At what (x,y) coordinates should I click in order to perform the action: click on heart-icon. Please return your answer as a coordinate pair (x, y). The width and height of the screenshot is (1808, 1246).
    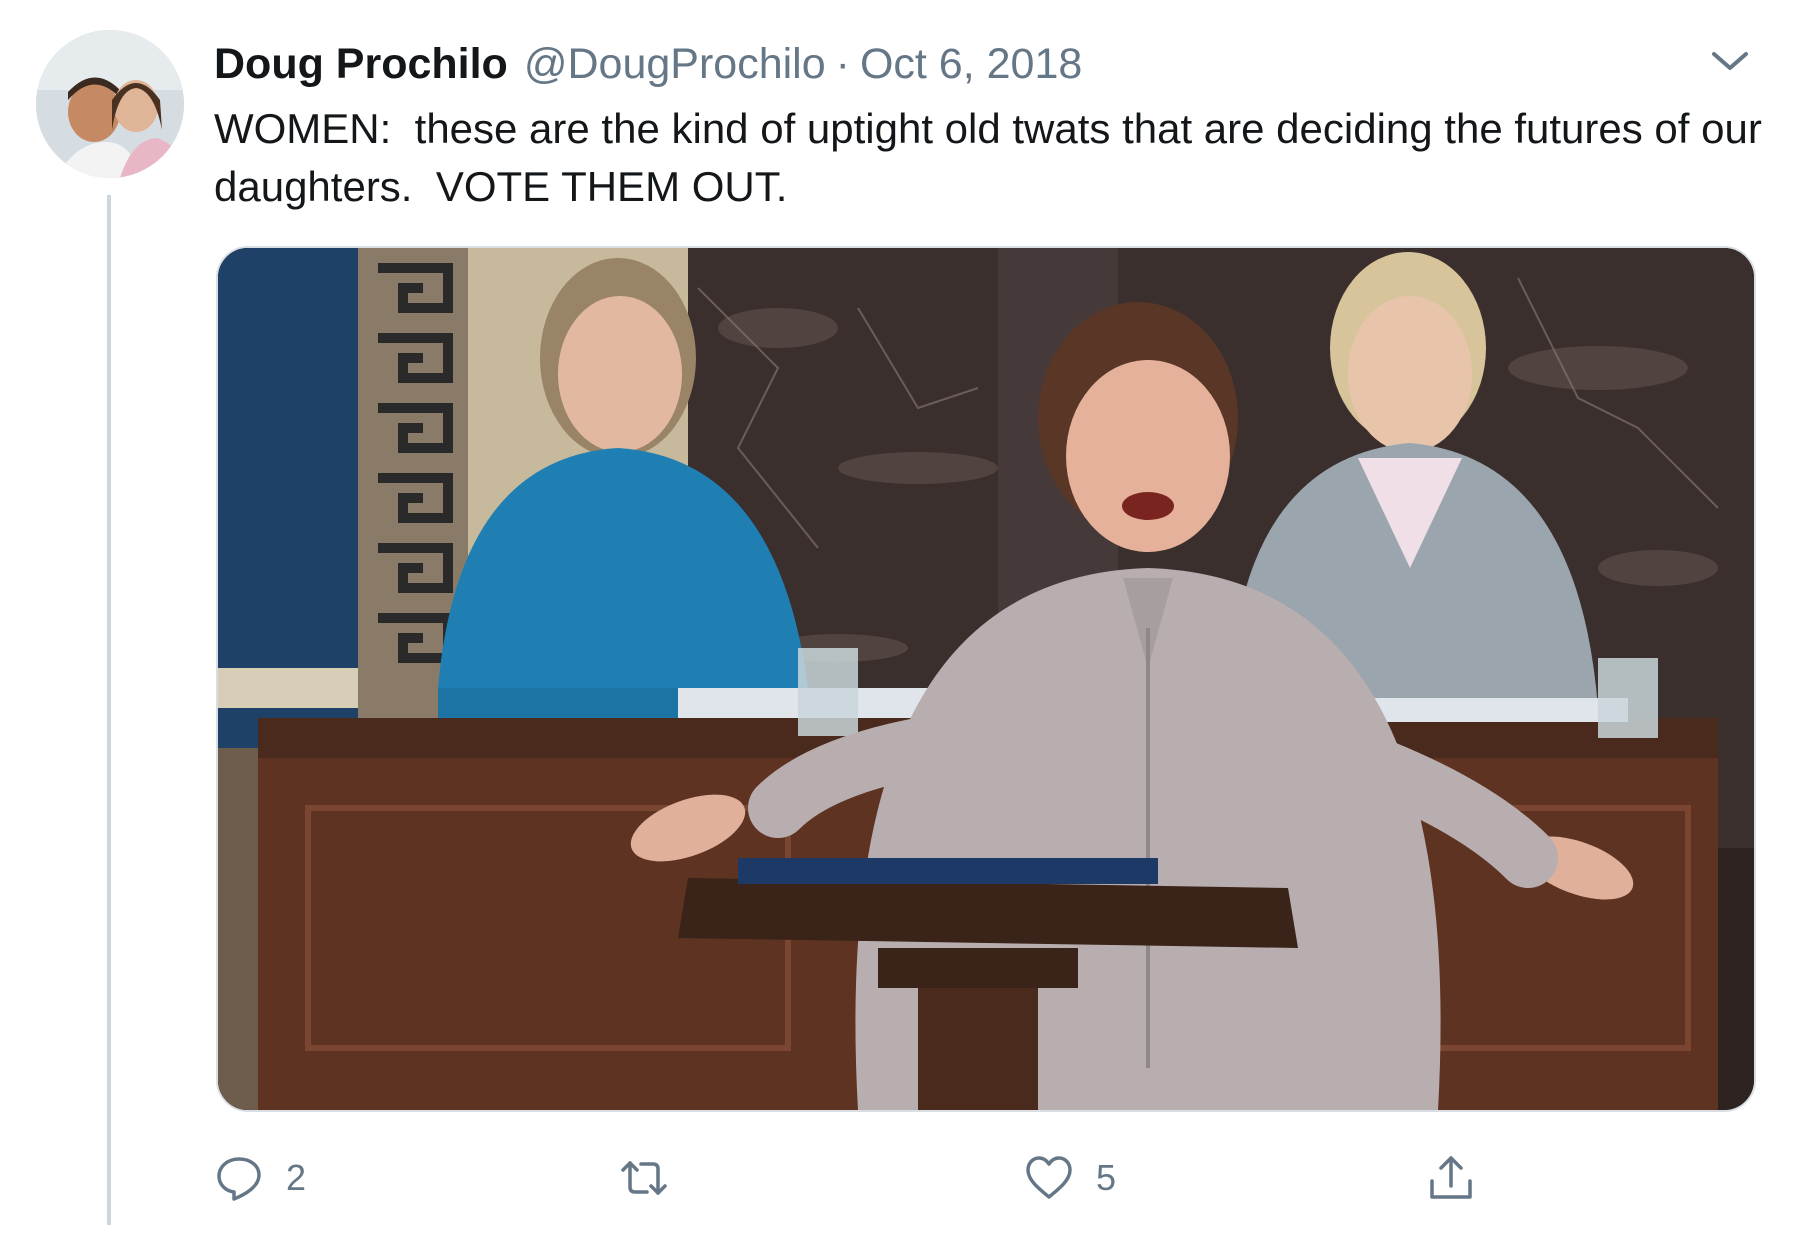
    Looking at the image, I should click on (1049, 1177).